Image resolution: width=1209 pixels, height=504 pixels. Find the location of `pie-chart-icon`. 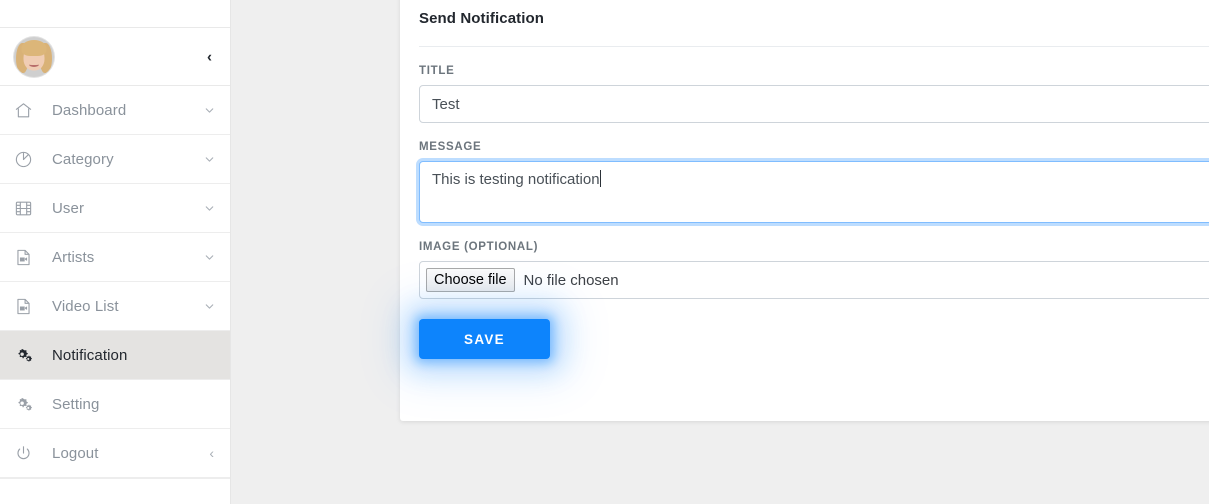

pie-chart-icon is located at coordinates (23, 159).